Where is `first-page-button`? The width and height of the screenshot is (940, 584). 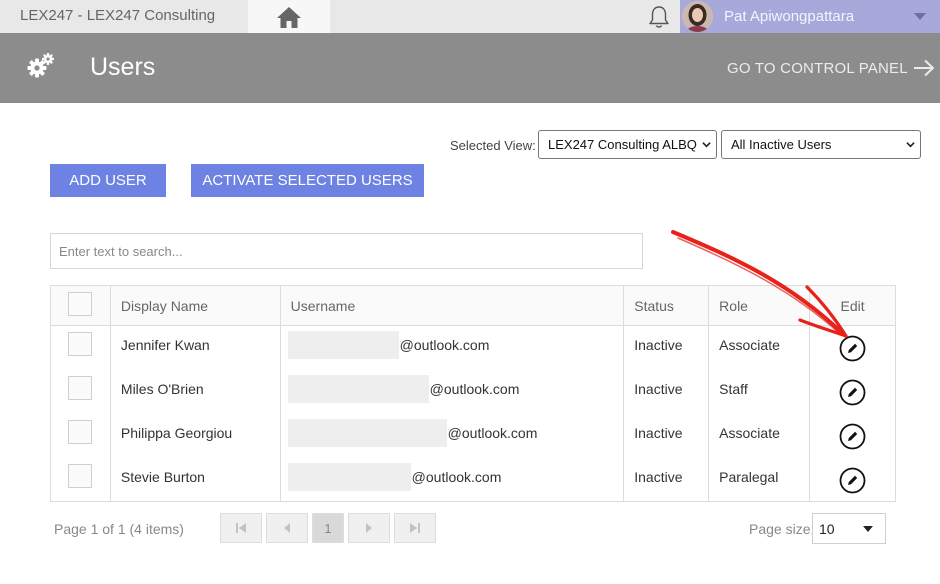
first-page-button is located at coordinates (241, 528).